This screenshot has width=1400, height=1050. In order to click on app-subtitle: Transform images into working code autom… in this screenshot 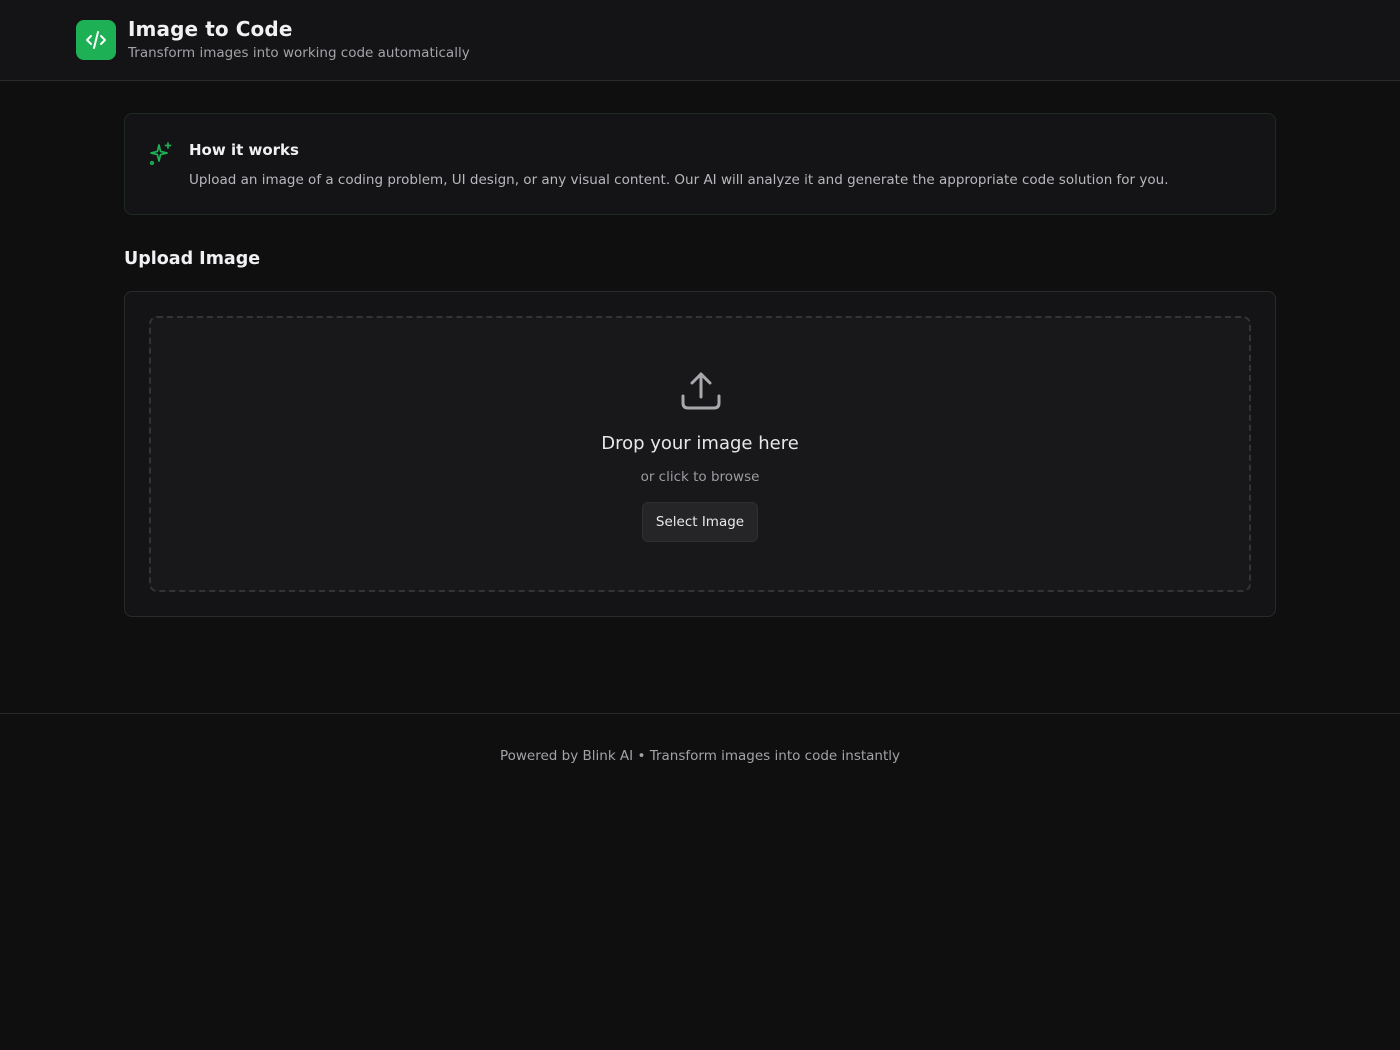, I will do `click(299, 53)`.